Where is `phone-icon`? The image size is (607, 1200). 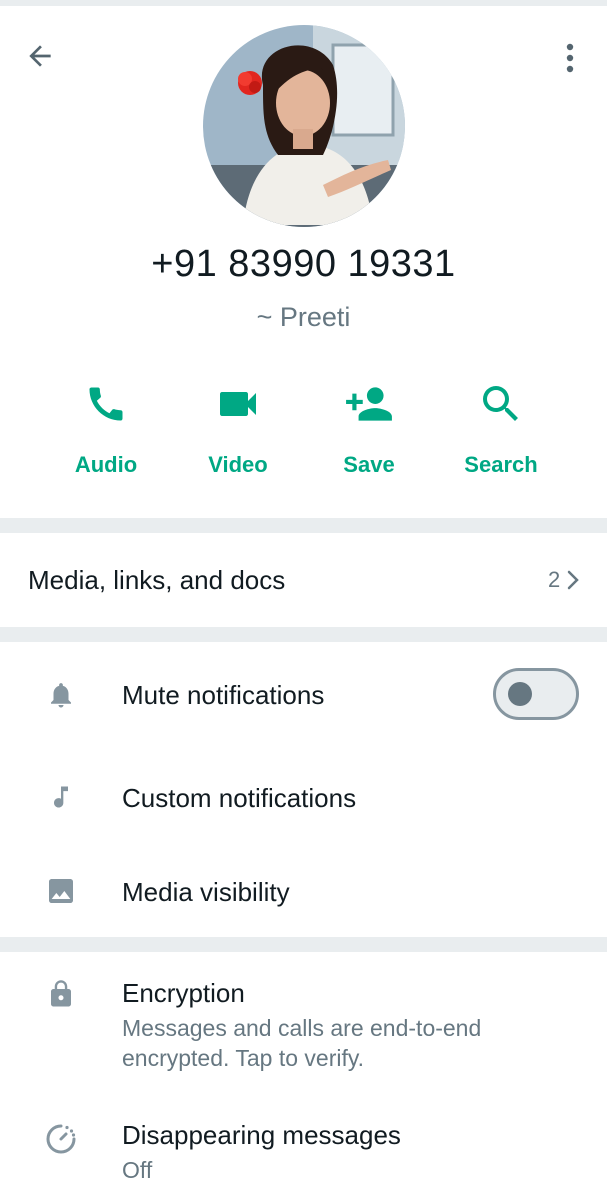 phone-icon is located at coordinates (106, 404).